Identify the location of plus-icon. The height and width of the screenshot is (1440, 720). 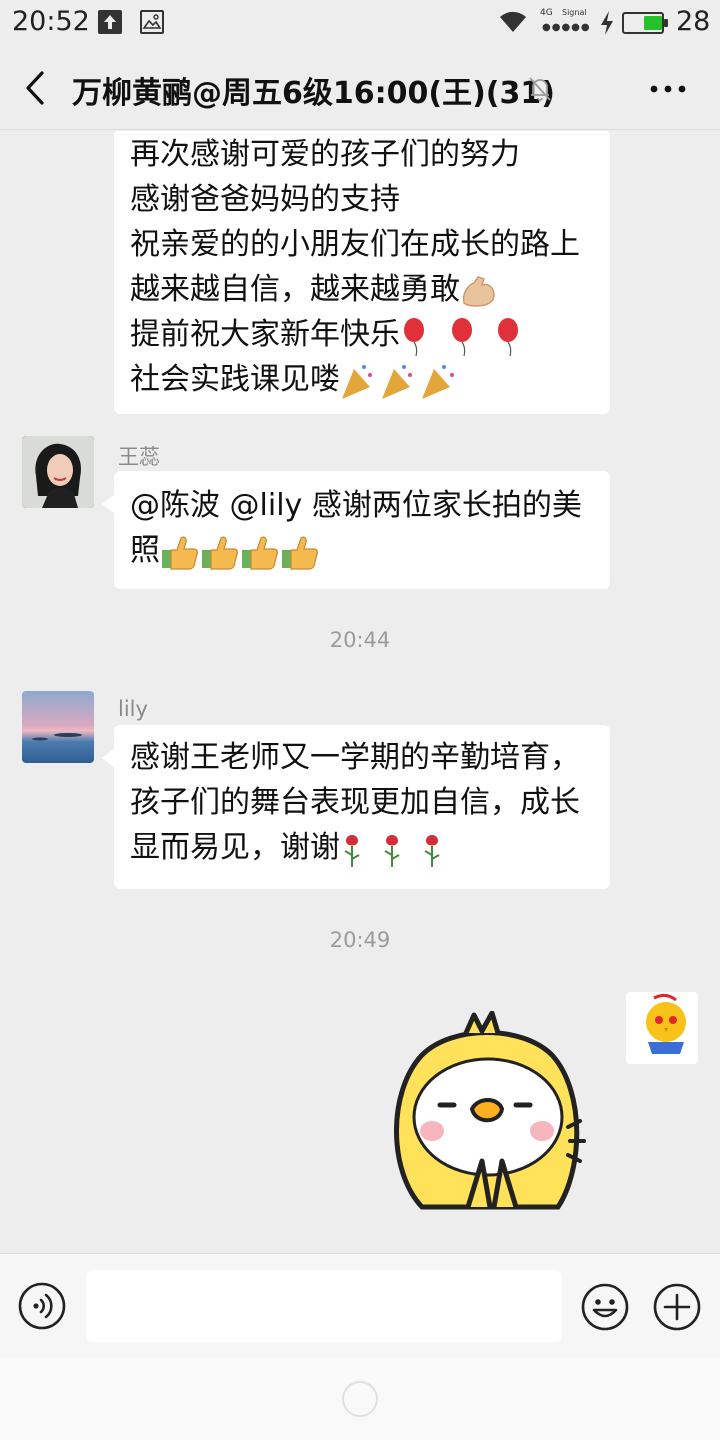
(677, 1307).